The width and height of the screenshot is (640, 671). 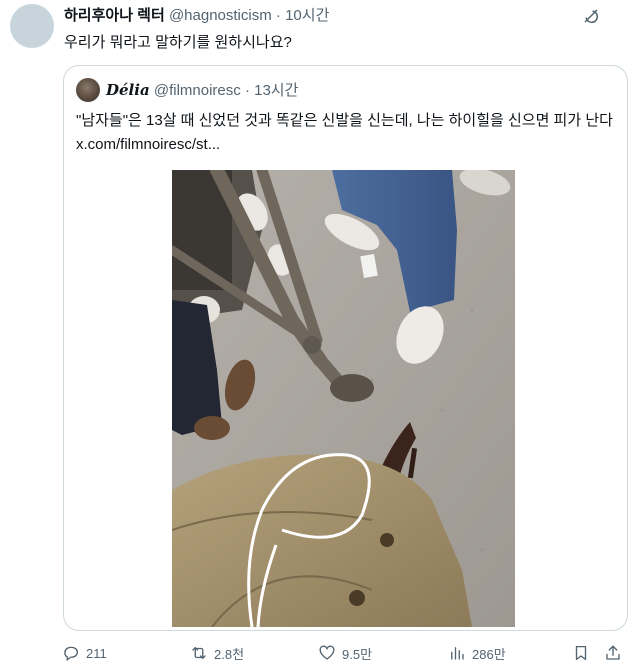 What do you see at coordinates (84, 653) in the screenshot?
I see `reply-button: 211` at bounding box center [84, 653].